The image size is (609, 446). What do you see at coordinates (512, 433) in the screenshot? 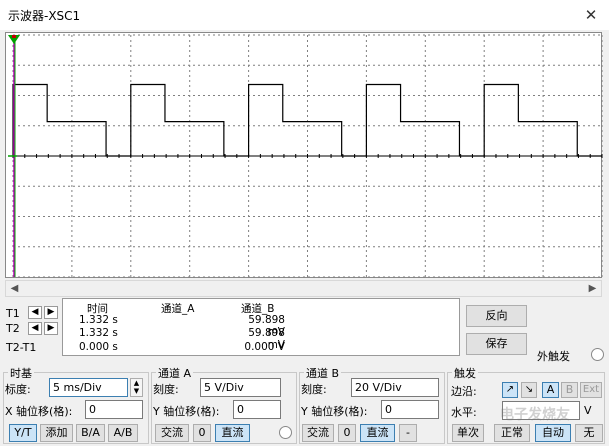
I see `trigger-normal-button: 正常` at bounding box center [512, 433].